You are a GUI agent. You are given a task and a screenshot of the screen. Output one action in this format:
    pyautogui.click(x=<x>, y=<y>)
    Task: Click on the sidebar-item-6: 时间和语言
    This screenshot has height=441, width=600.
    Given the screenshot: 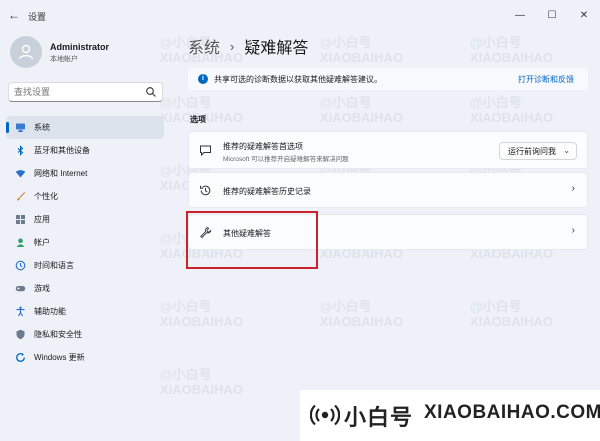 What is the action you would take?
    pyautogui.click(x=85, y=265)
    